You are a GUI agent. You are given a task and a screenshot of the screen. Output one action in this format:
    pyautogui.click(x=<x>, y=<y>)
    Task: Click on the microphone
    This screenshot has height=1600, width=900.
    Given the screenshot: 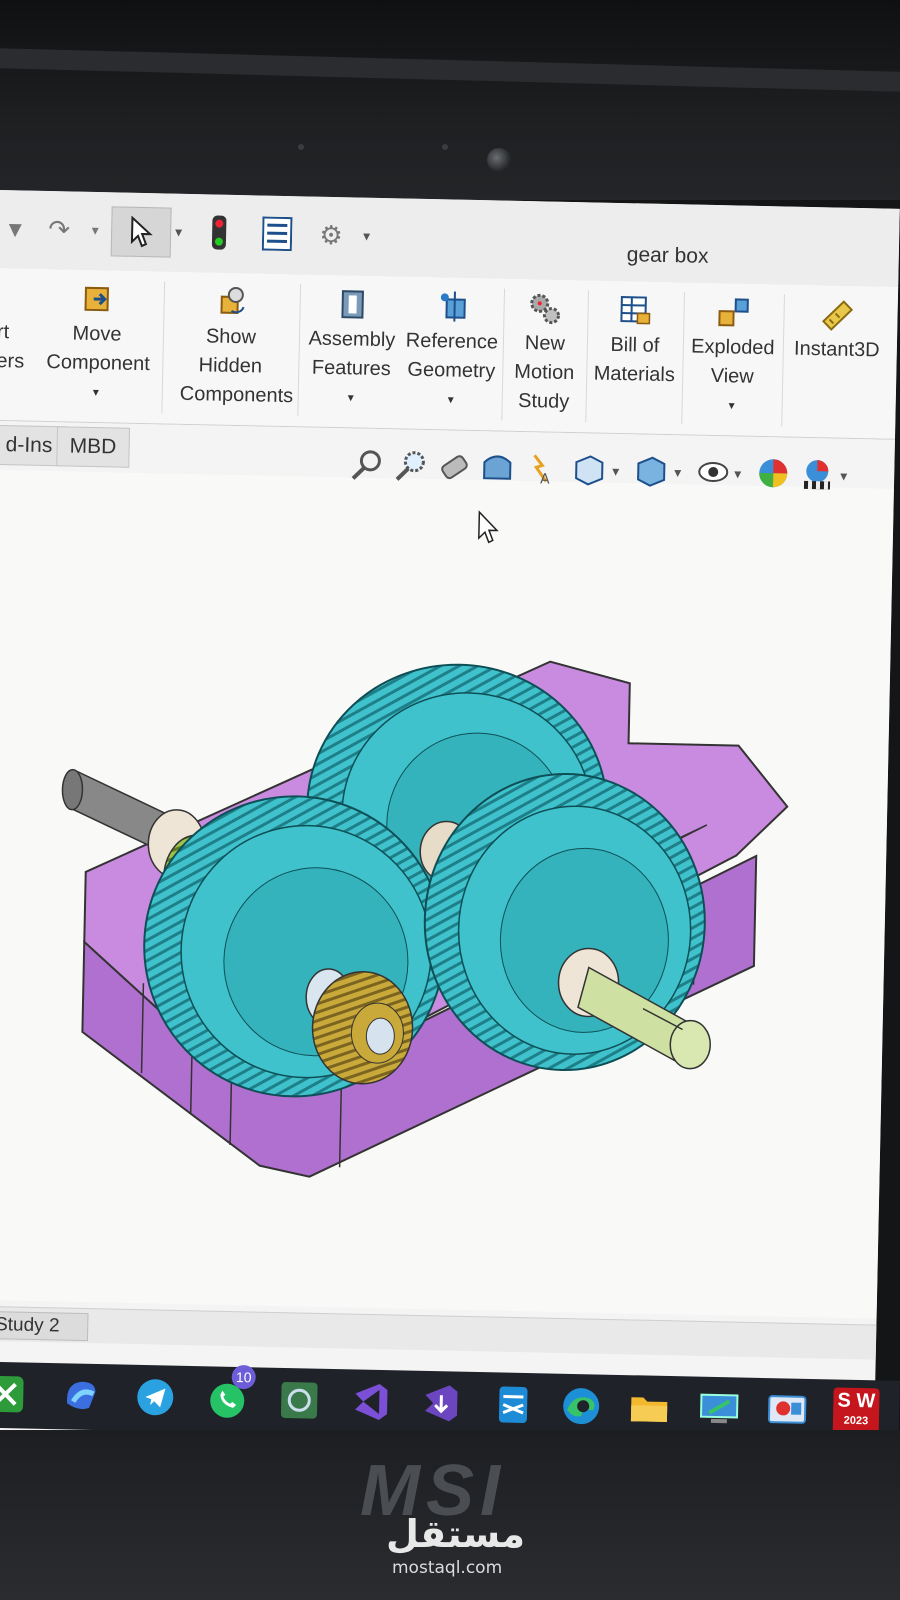 What is the action you would take?
    pyautogui.click(x=301, y=147)
    